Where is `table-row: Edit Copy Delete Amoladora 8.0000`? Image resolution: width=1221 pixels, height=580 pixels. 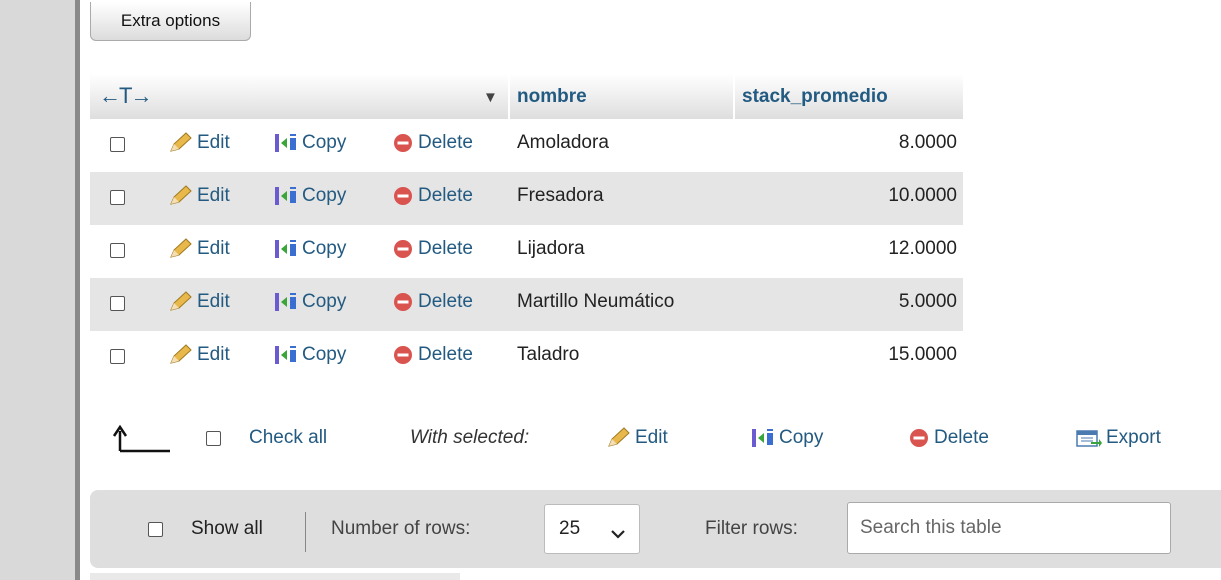
table-row: Edit Copy Delete Amoladora 8.0000 is located at coordinates (526, 145).